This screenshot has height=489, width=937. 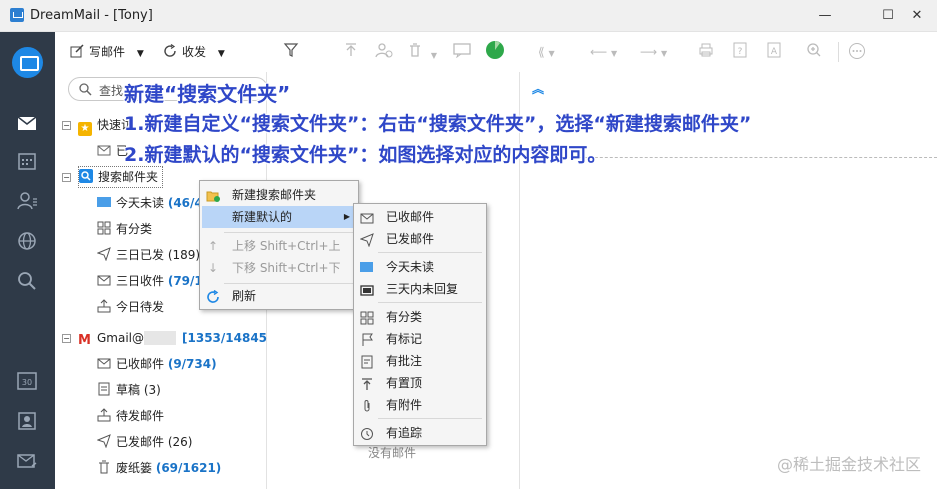 I want to click on compose-button: 写邮件 ▼, so click(x=107, y=52).